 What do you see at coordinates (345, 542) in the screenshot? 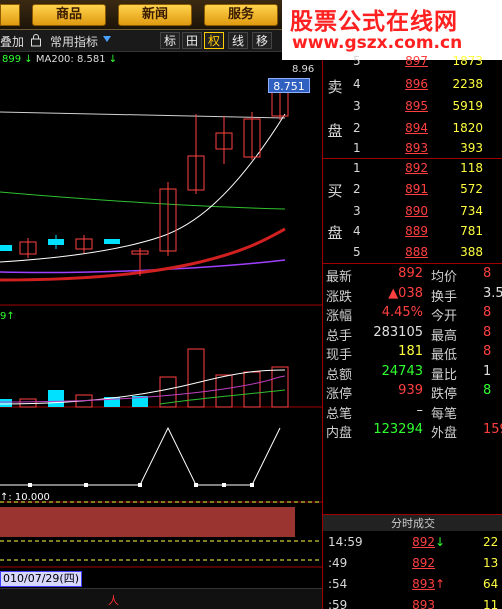
I see `tick-time: 14:59` at bounding box center [345, 542].